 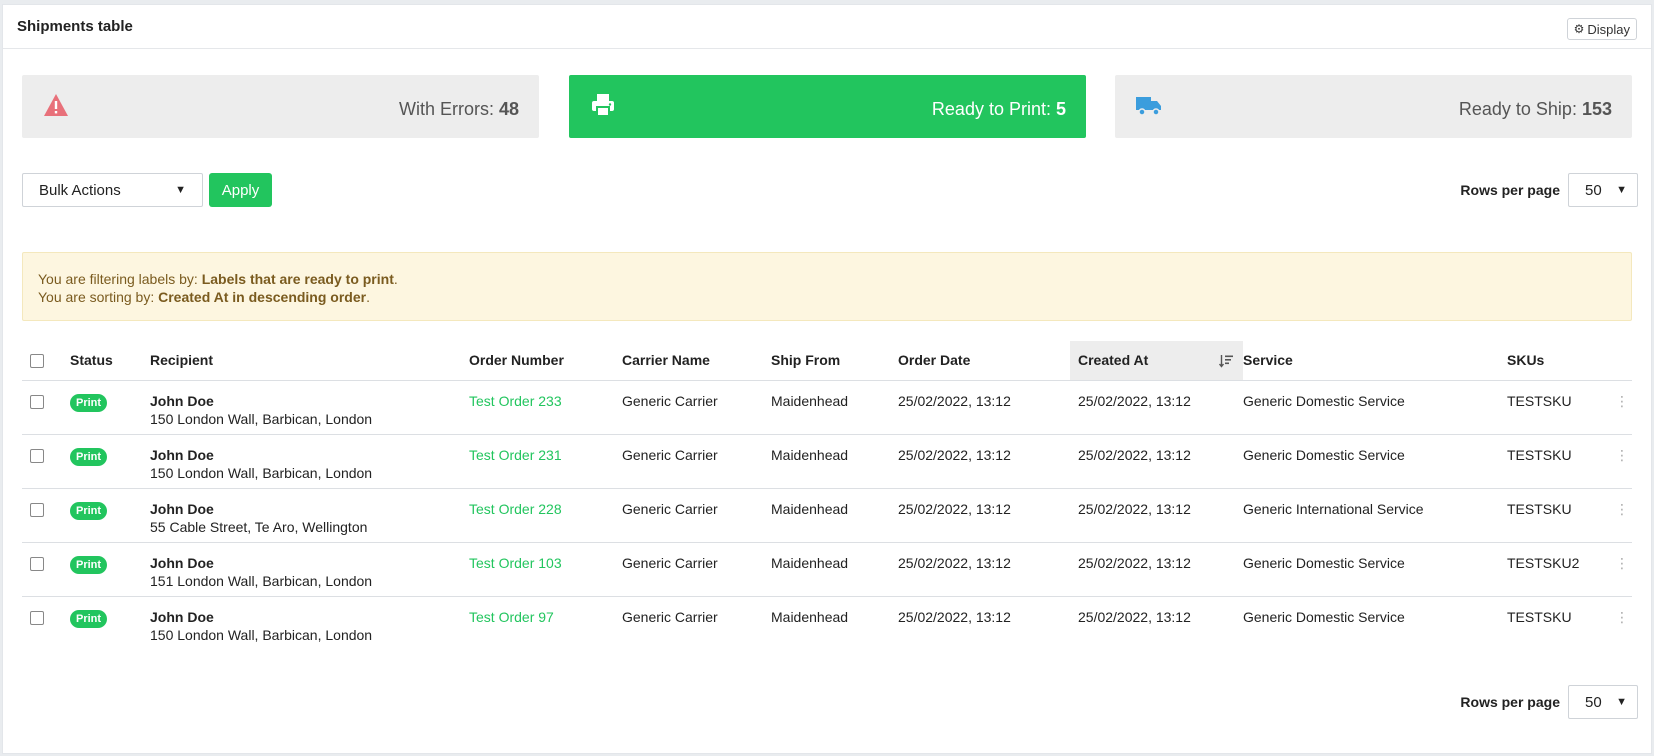 What do you see at coordinates (1375, 361) in the screenshot?
I see `col-service: Service` at bounding box center [1375, 361].